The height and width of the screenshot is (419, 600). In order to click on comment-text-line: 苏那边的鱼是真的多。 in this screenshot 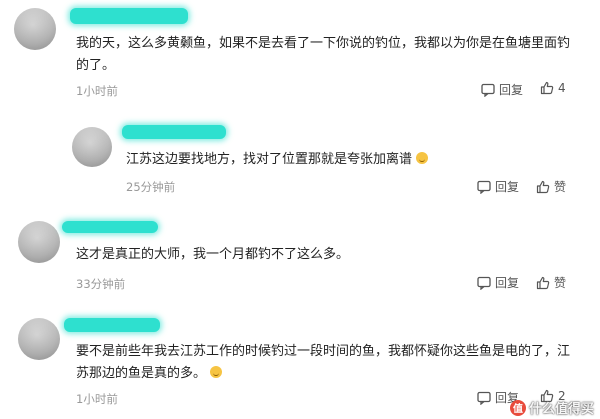, I will do `click(331, 374)`.